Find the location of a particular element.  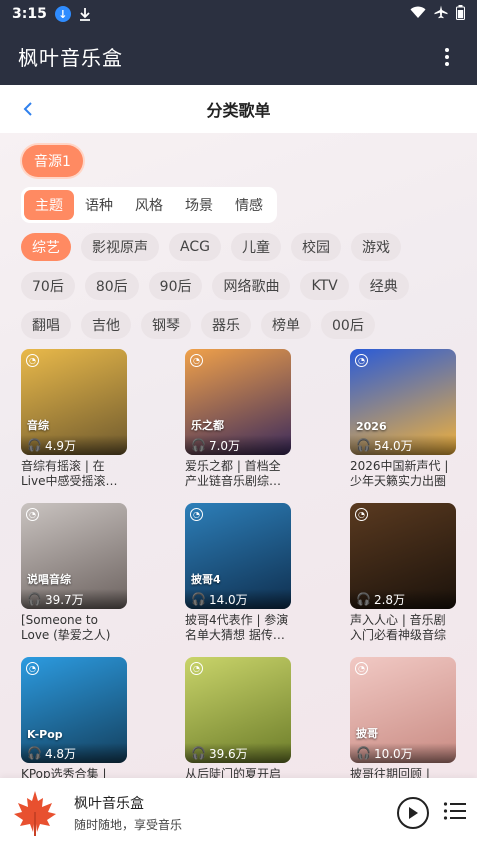

play-count: 🎧 7.0万 is located at coordinates (238, 445).